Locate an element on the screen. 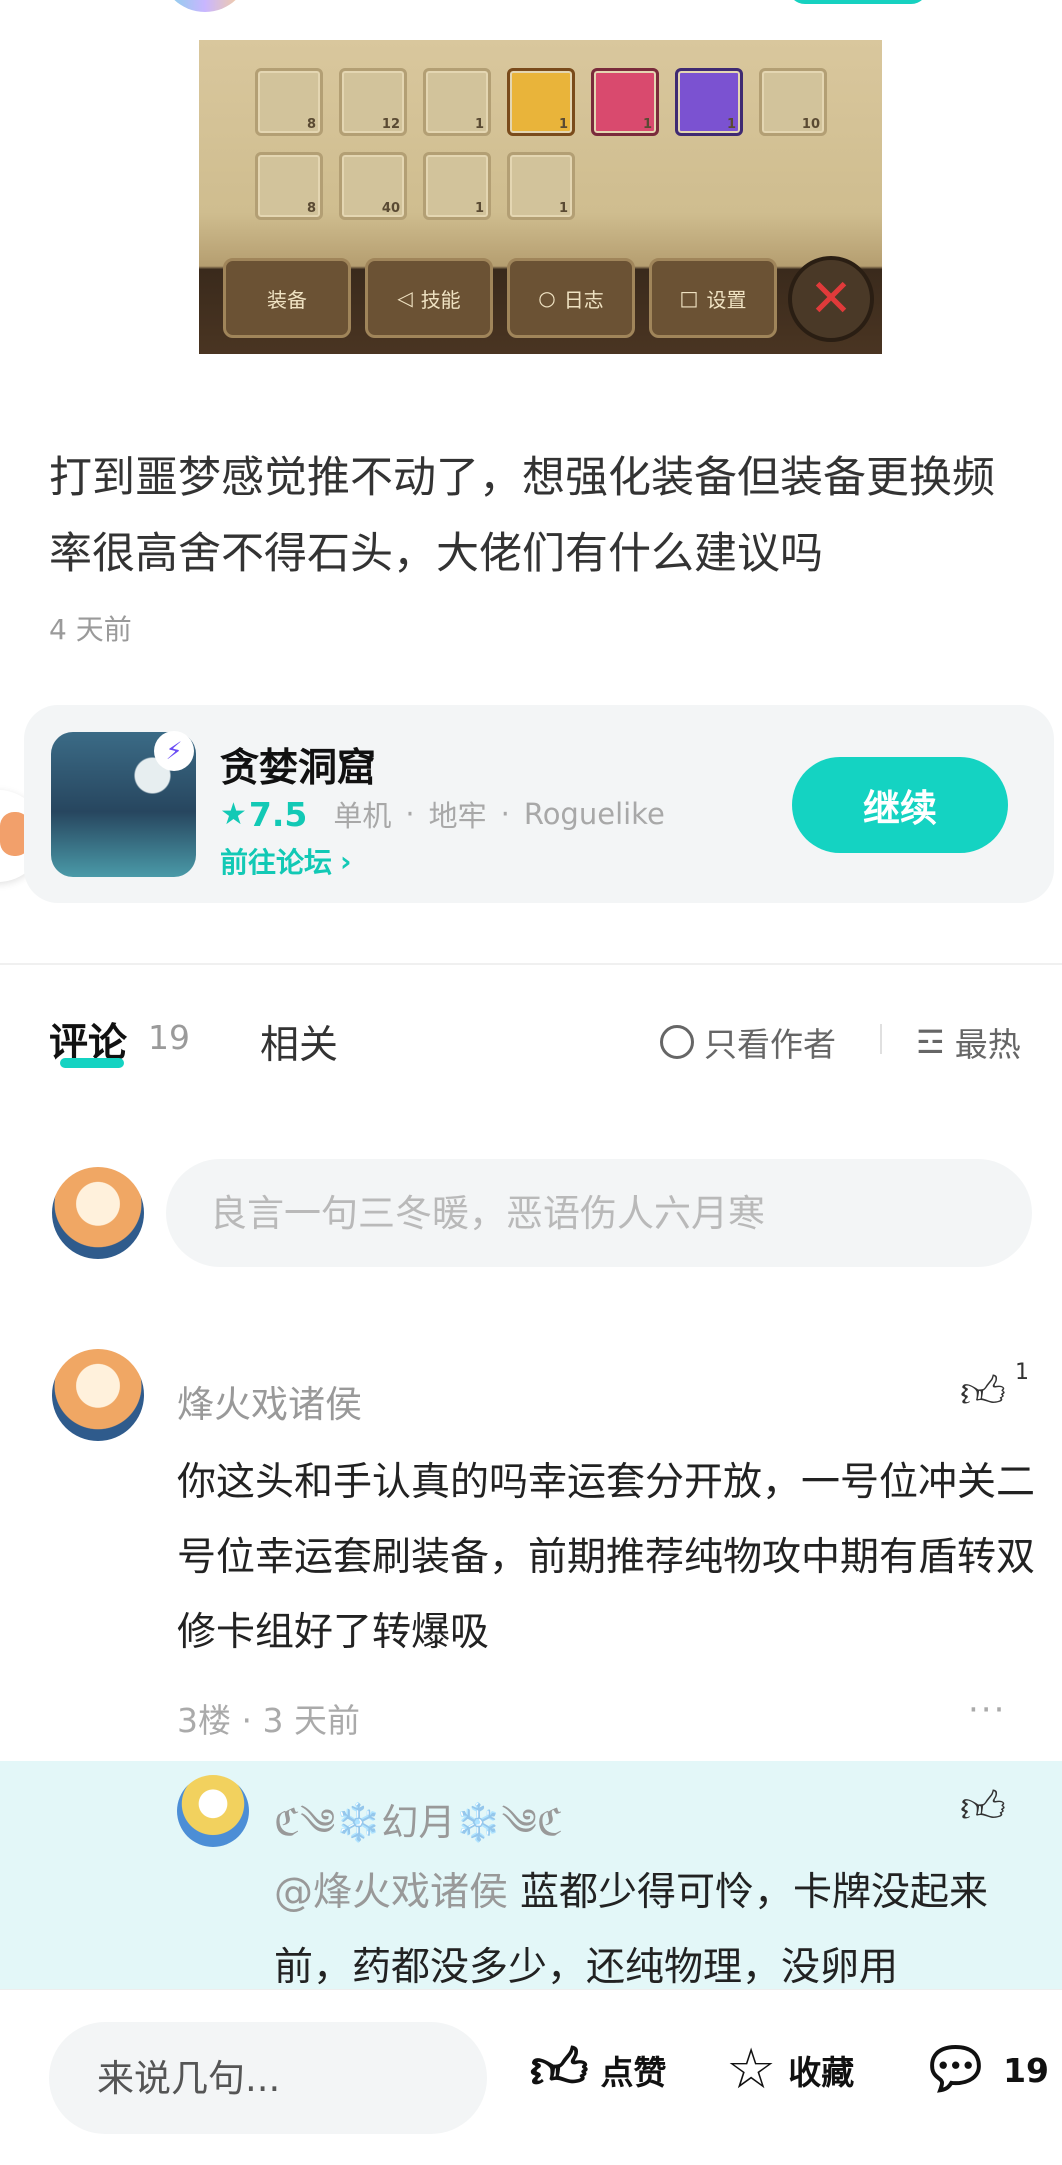 This screenshot has height=2165, width=1062. tab-related: 相关 is located at coordinates (299, 1042).